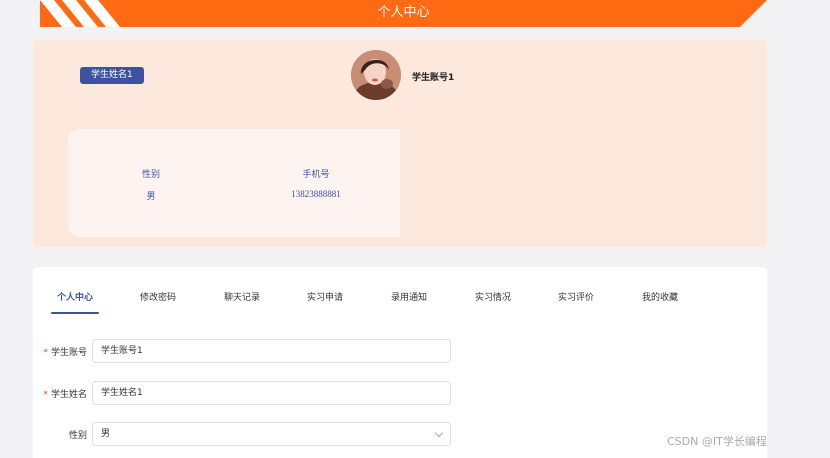  What do you see at coordinates (106, 434) in the screenshot?
I see `gender-select-value: 男` at bounding box center [106, 434].